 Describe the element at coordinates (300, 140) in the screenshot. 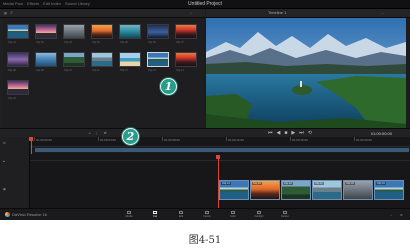

I see `ruler-timecode: 01:00:16:00` at that location.